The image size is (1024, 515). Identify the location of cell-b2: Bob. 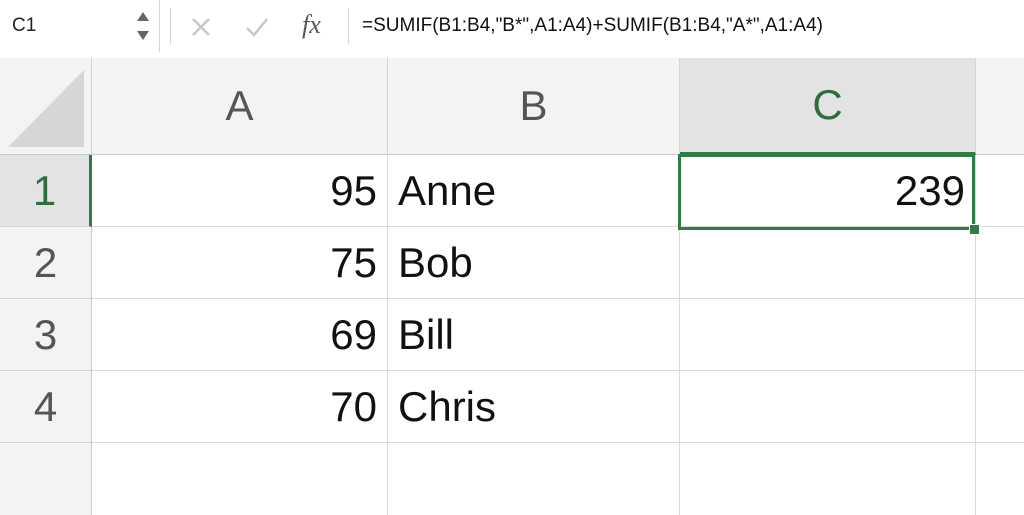
(534, 263).